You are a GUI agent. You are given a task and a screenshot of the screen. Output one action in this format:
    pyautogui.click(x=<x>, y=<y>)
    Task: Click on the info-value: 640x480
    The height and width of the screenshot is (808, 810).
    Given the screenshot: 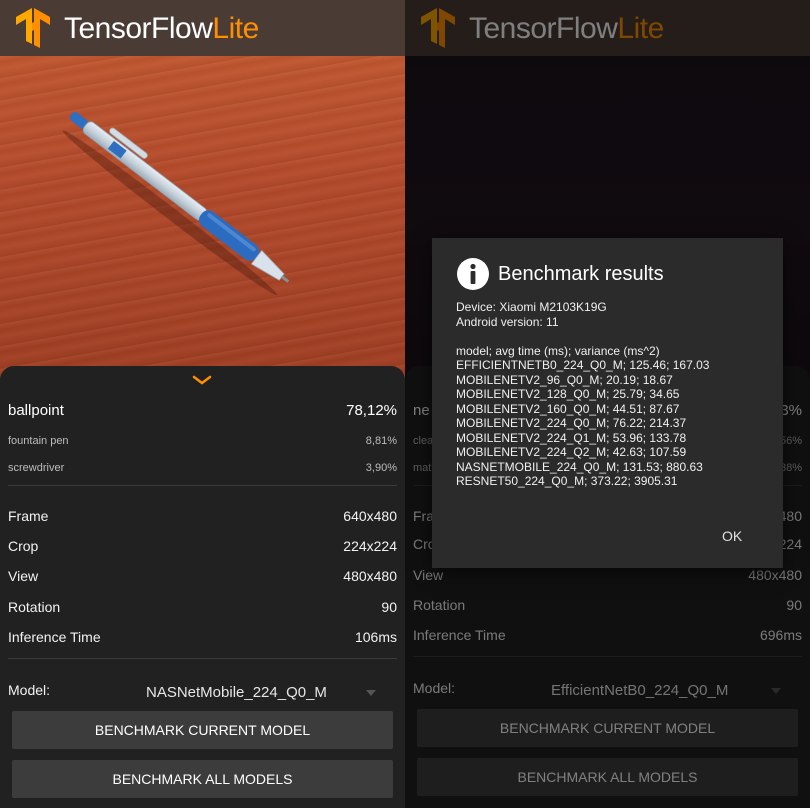 What is the action you would take?
    pyautogui.click(x=370, y=516)
    